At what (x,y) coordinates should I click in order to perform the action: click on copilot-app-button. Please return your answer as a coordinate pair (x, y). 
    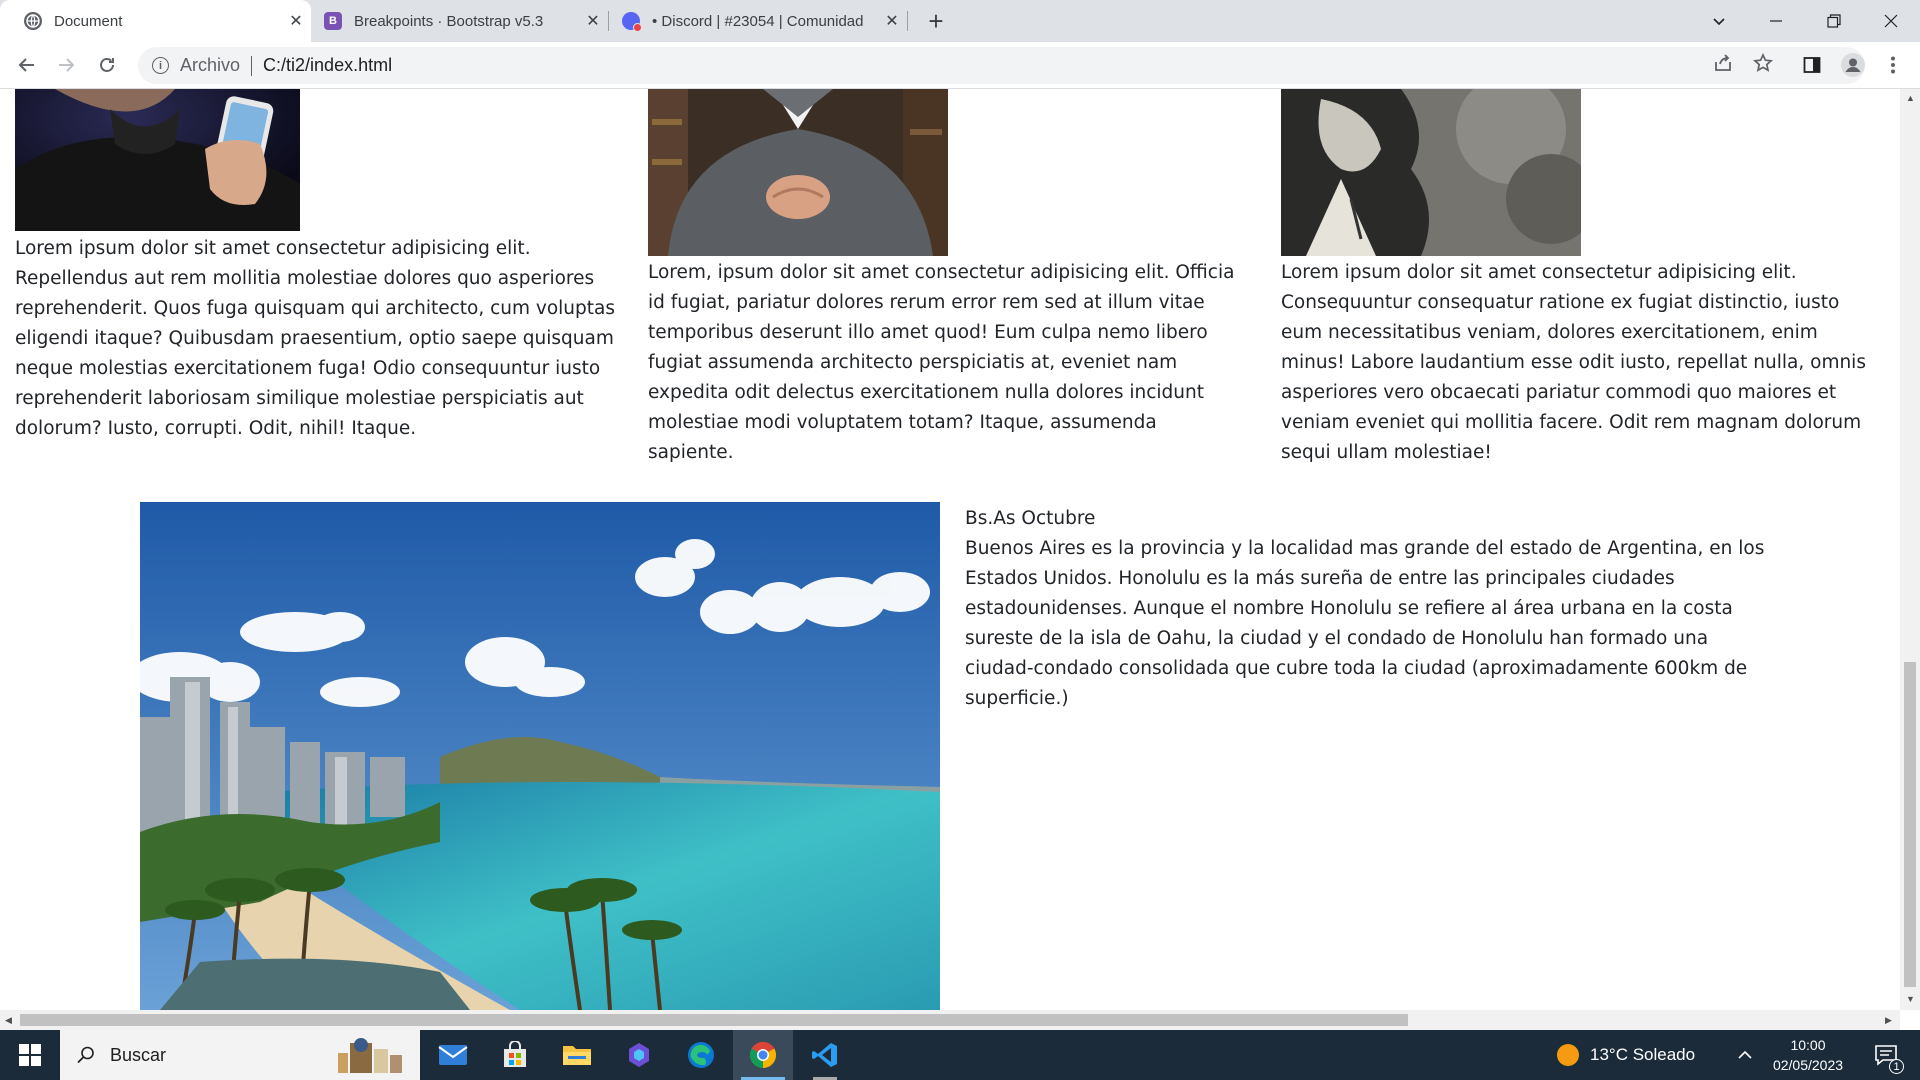
    Looking at the image, I should click on (639, 1055).